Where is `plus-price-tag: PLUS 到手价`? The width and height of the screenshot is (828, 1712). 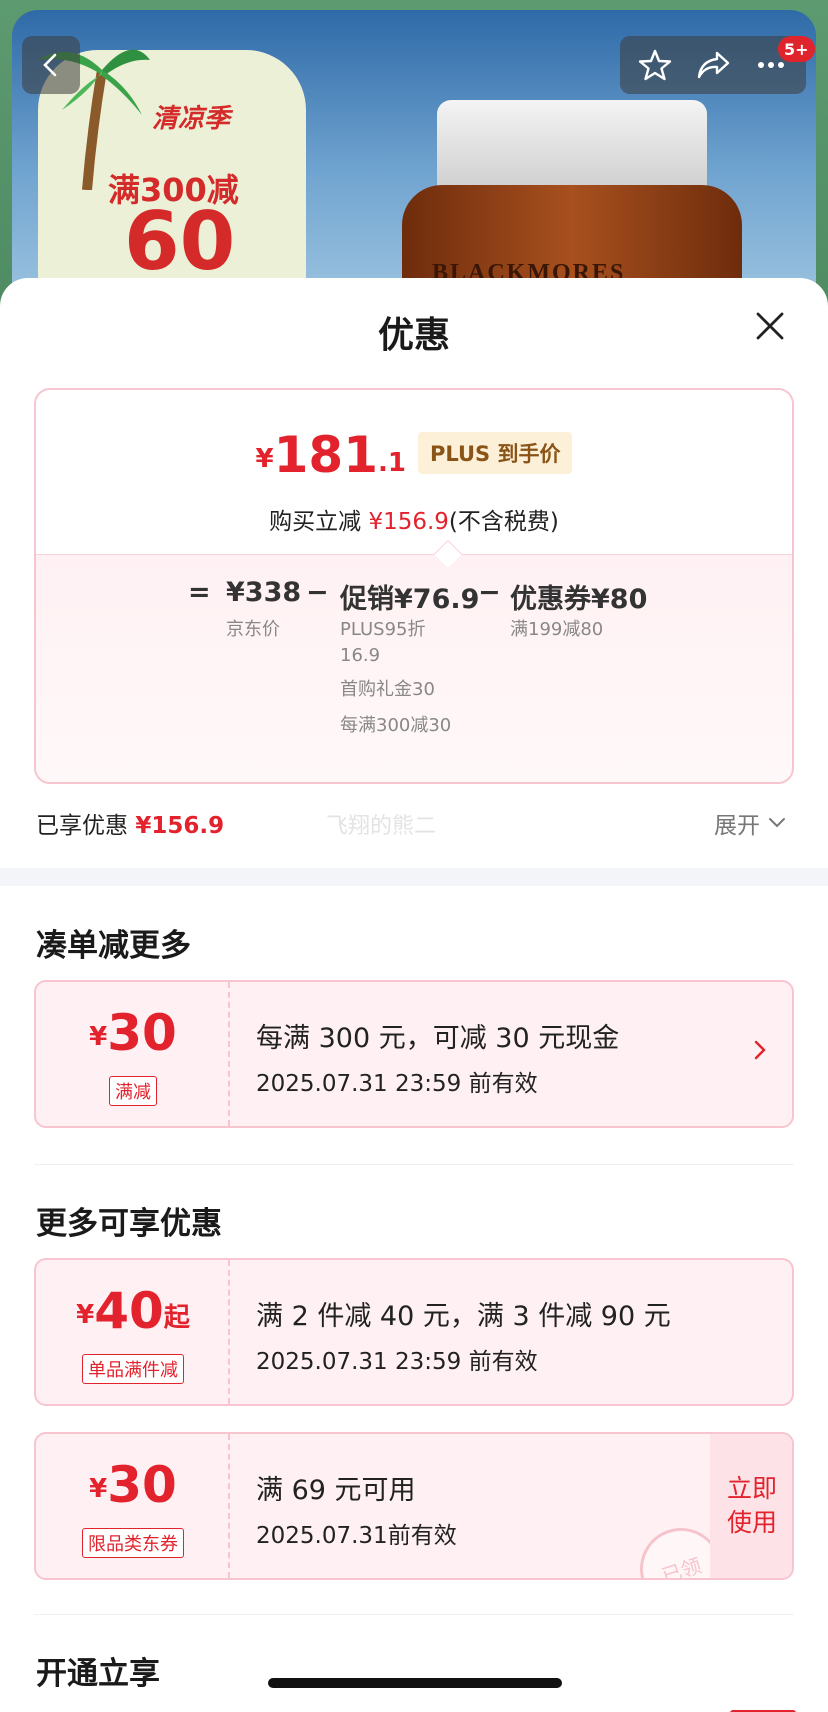 plus-price-tag: PLUS 到手价 is located at coordinates (495, 453).